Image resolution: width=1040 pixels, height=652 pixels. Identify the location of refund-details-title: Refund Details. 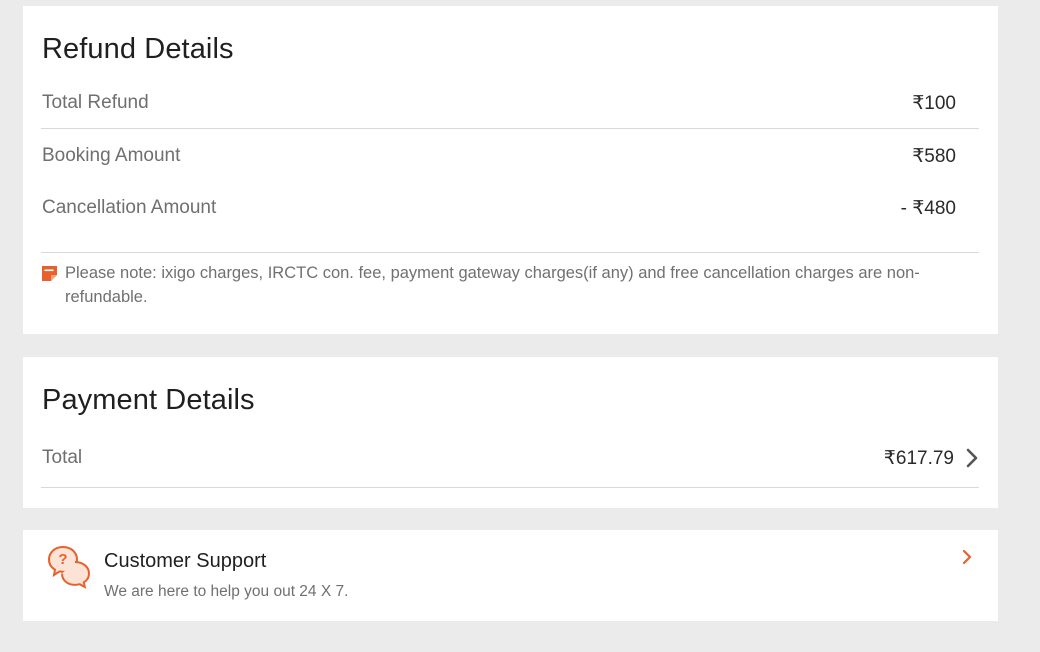
(138, 49).